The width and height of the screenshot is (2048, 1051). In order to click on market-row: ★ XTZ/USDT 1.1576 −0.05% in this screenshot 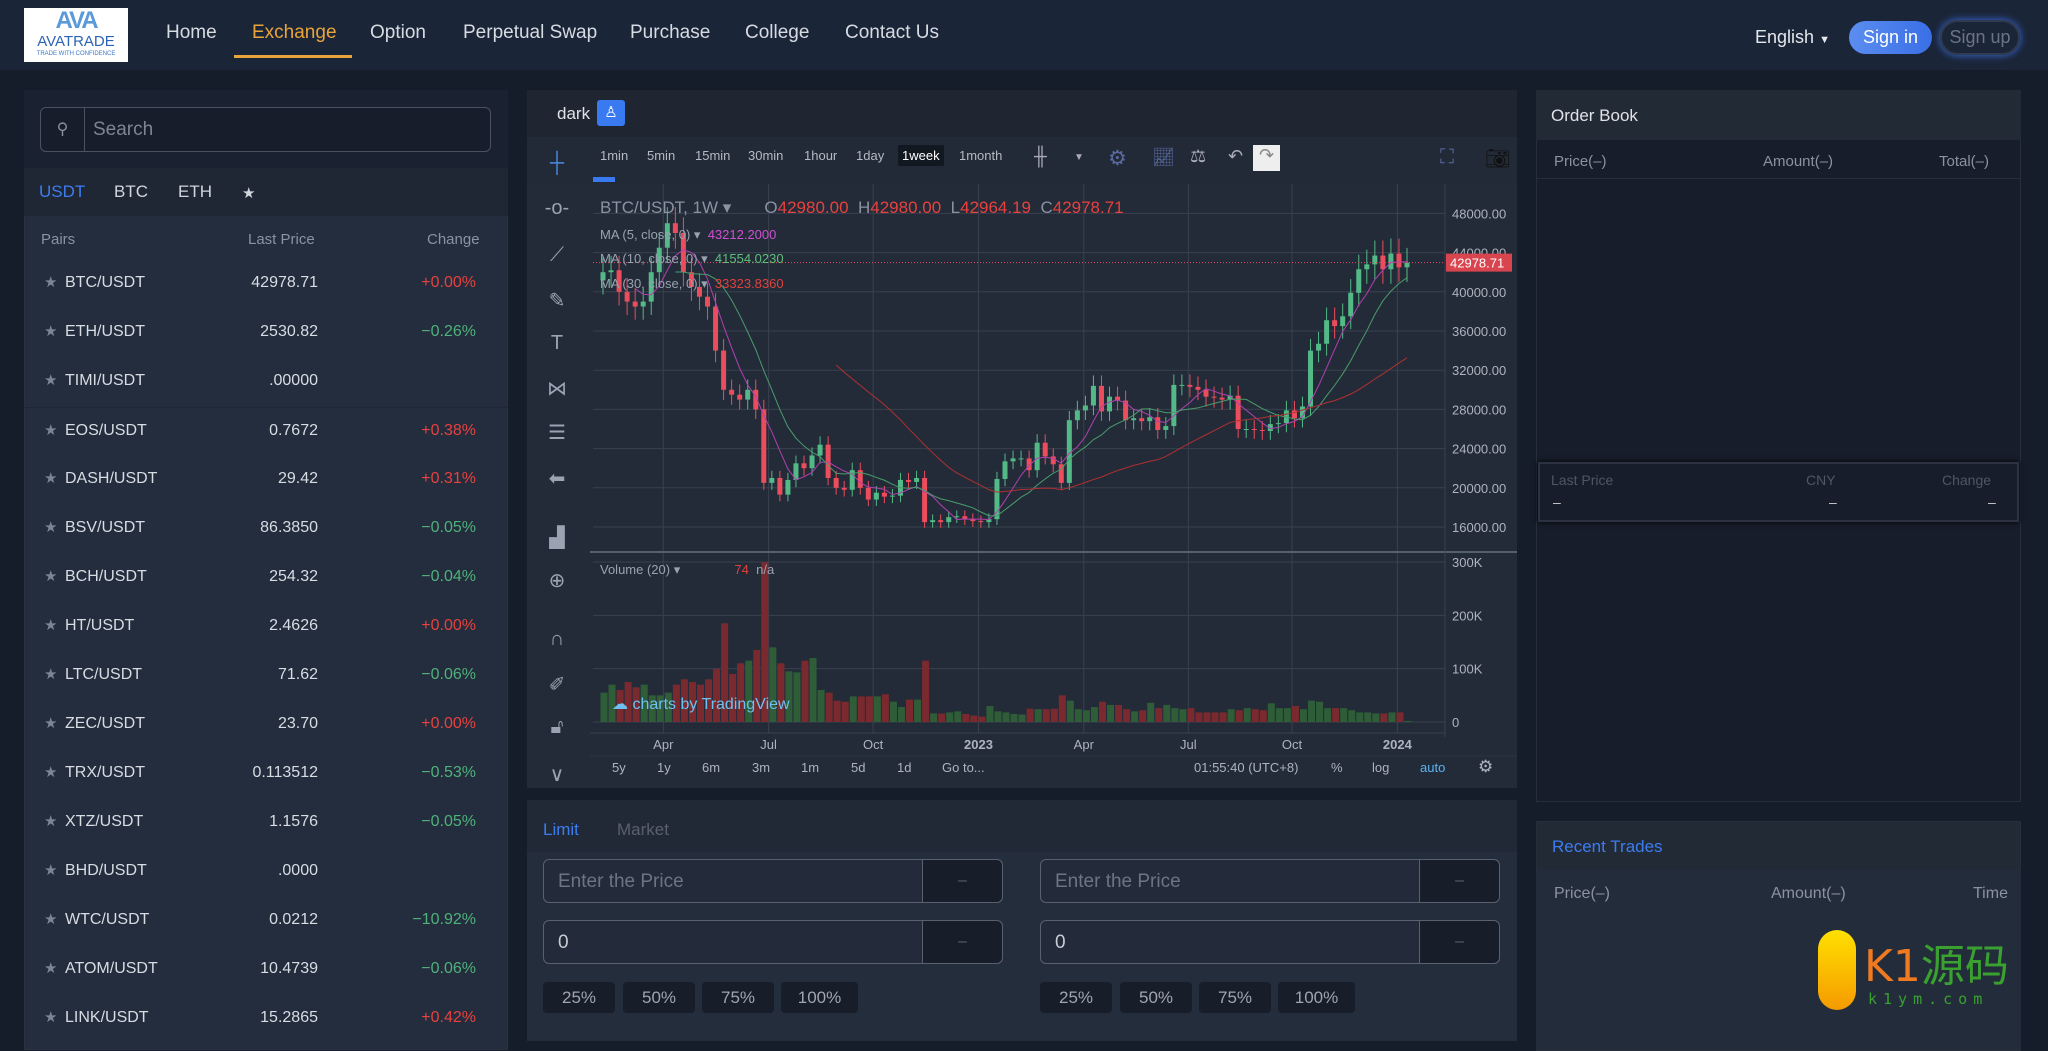, I will do `click(266, 823)`.